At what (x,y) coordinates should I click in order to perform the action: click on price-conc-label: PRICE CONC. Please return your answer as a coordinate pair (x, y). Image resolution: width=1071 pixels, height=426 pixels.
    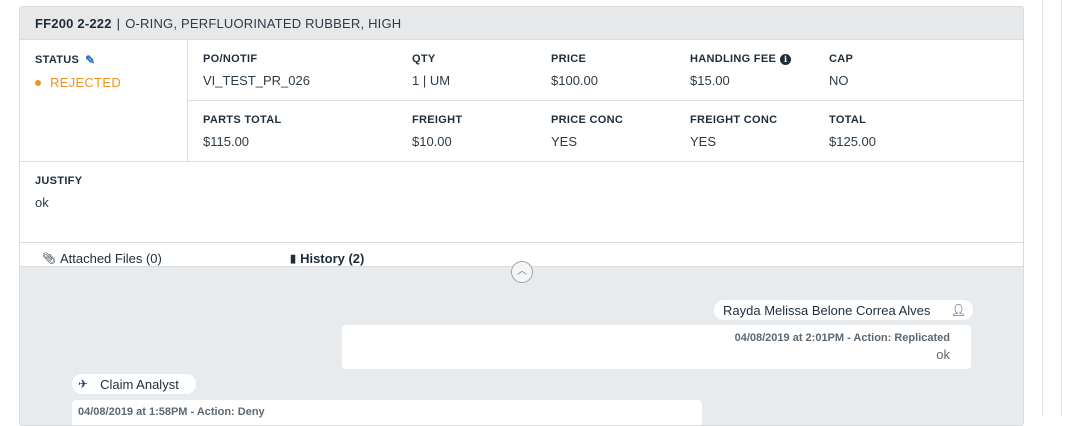
    Looking at the image, I should click on (587, 120).